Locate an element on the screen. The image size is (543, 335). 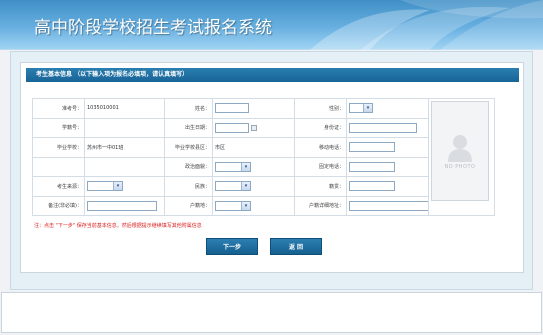
remark-input is located at coordinates (122, 205).